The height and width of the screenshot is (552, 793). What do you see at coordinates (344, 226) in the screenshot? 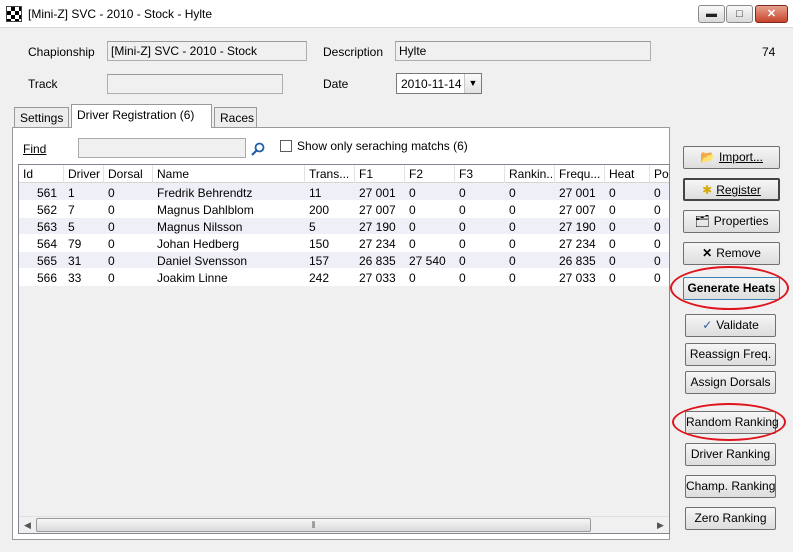
I see `table-row: 563 5 0 Magnus Nilsson 5 27 190 0 0 0 27 190 0 0` at bounding box center [344, 226].